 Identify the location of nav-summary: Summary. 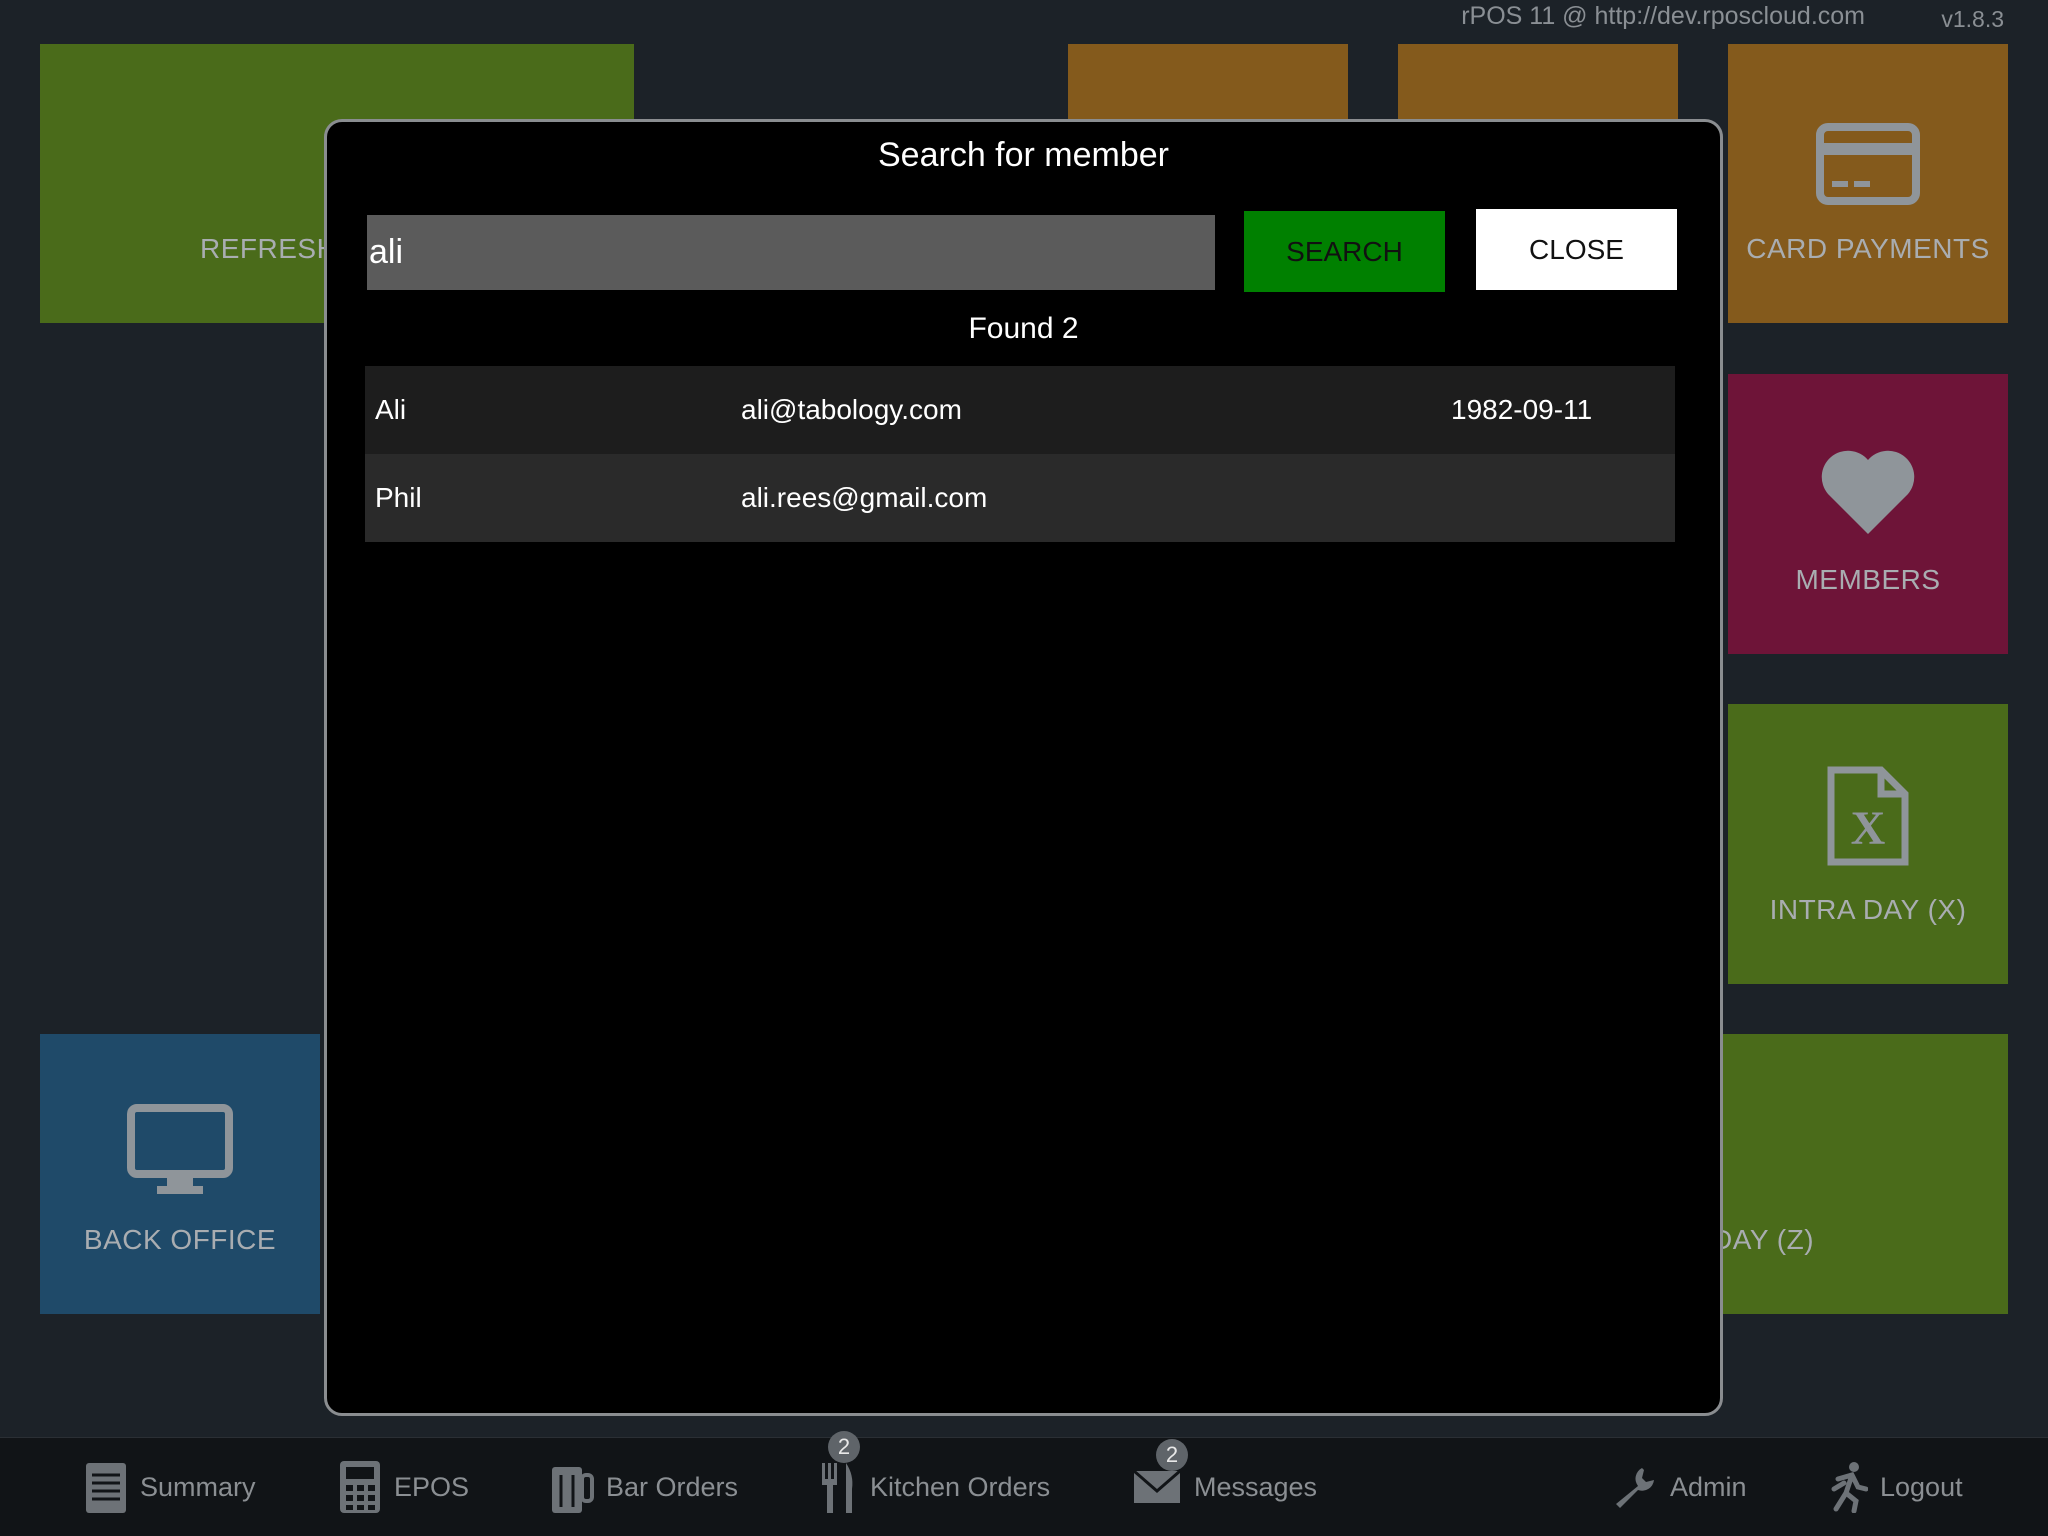
(170, 1487).